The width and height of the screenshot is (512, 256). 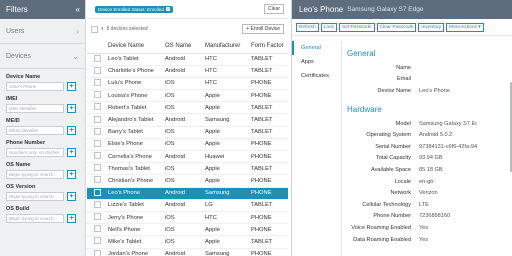 What do you see at coordinates (187, 205) in the screenshot?
I see `table-row: Lizzie's Tablet Android LG TABLET` at bounding box center [187, 205].